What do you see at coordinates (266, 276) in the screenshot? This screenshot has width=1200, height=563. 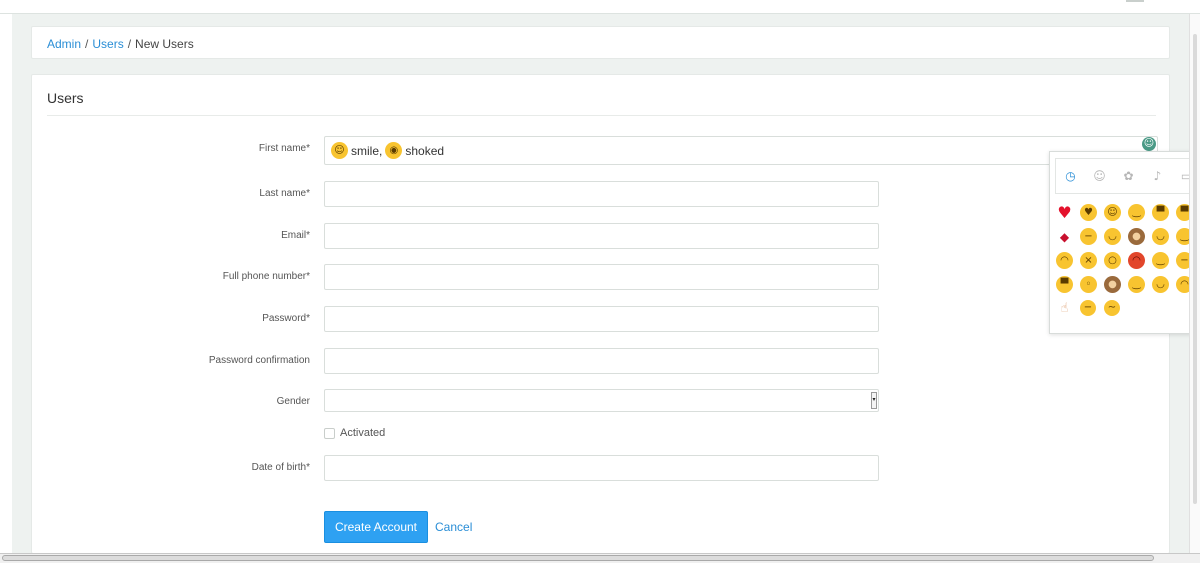 I see `phone-label: Full phone number*` at bounding box center [266, 276].